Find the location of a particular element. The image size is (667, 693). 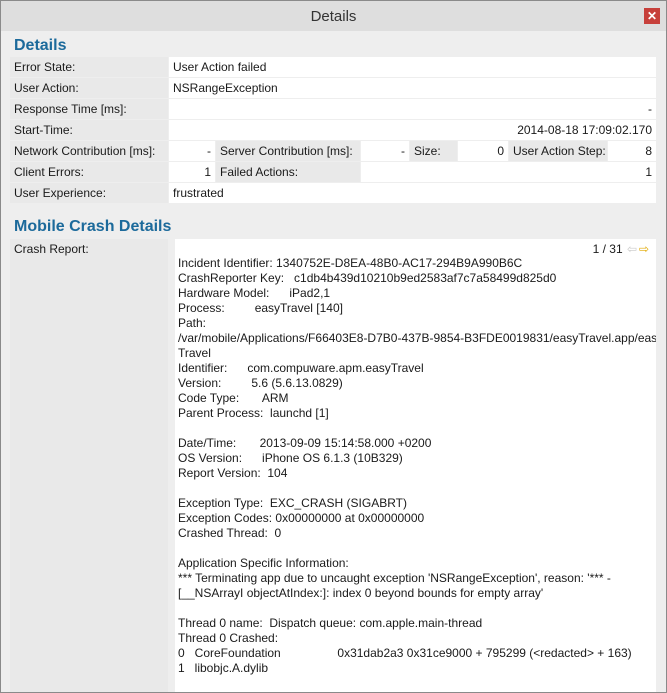

response-time-value: - is located at coordinates (412, 109).